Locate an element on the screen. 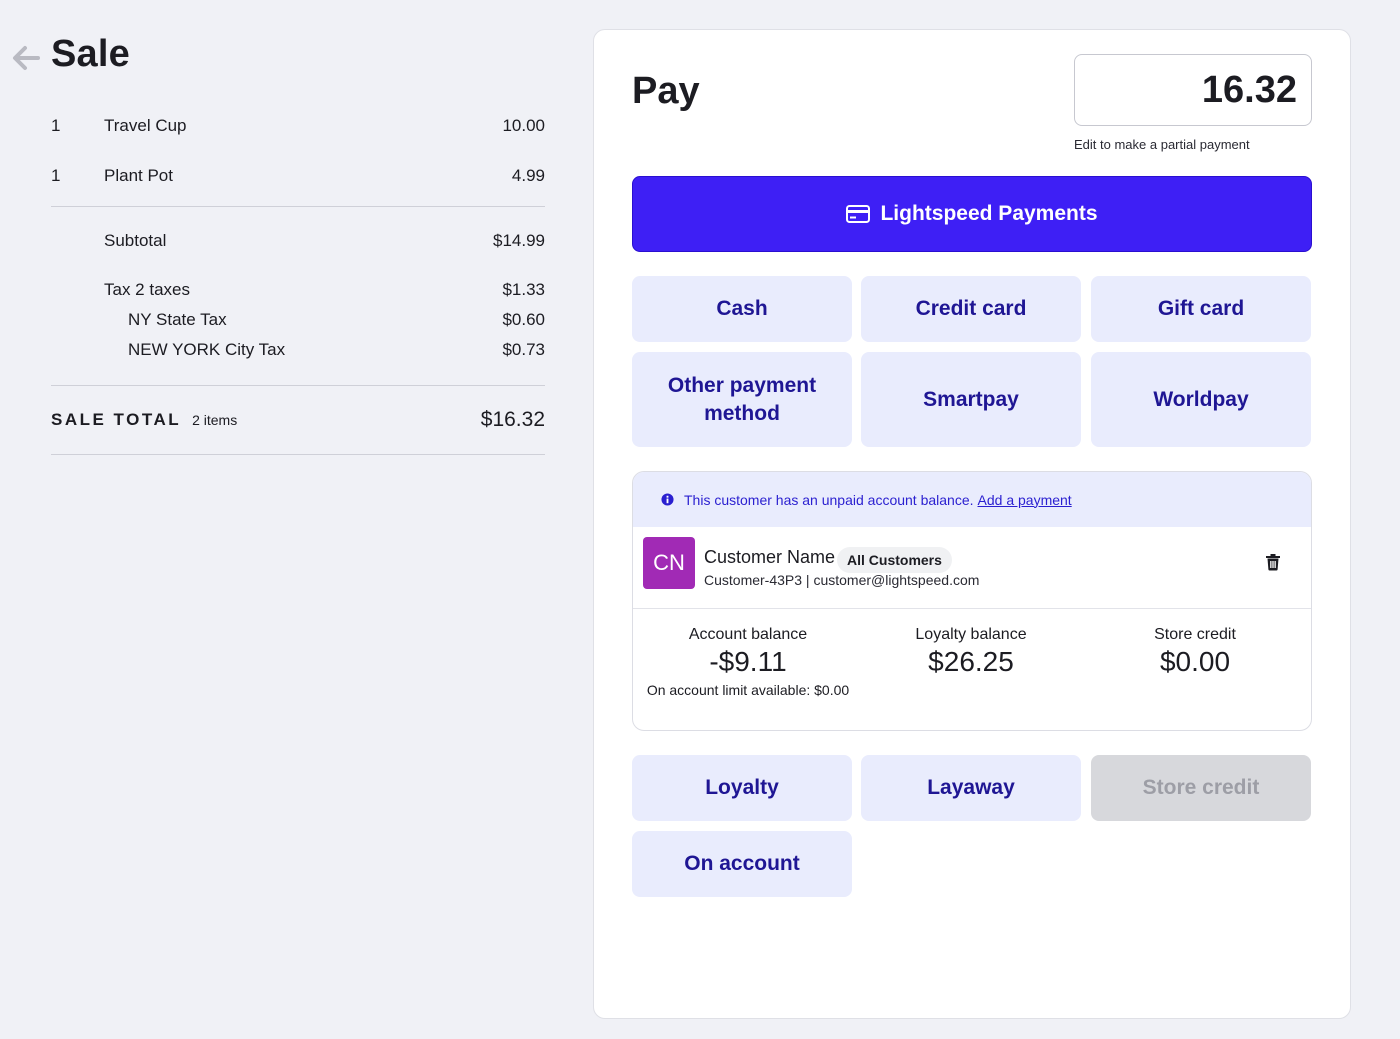  amount-hint: Edit to make a partial payment is located at coordinates (1162, 144).